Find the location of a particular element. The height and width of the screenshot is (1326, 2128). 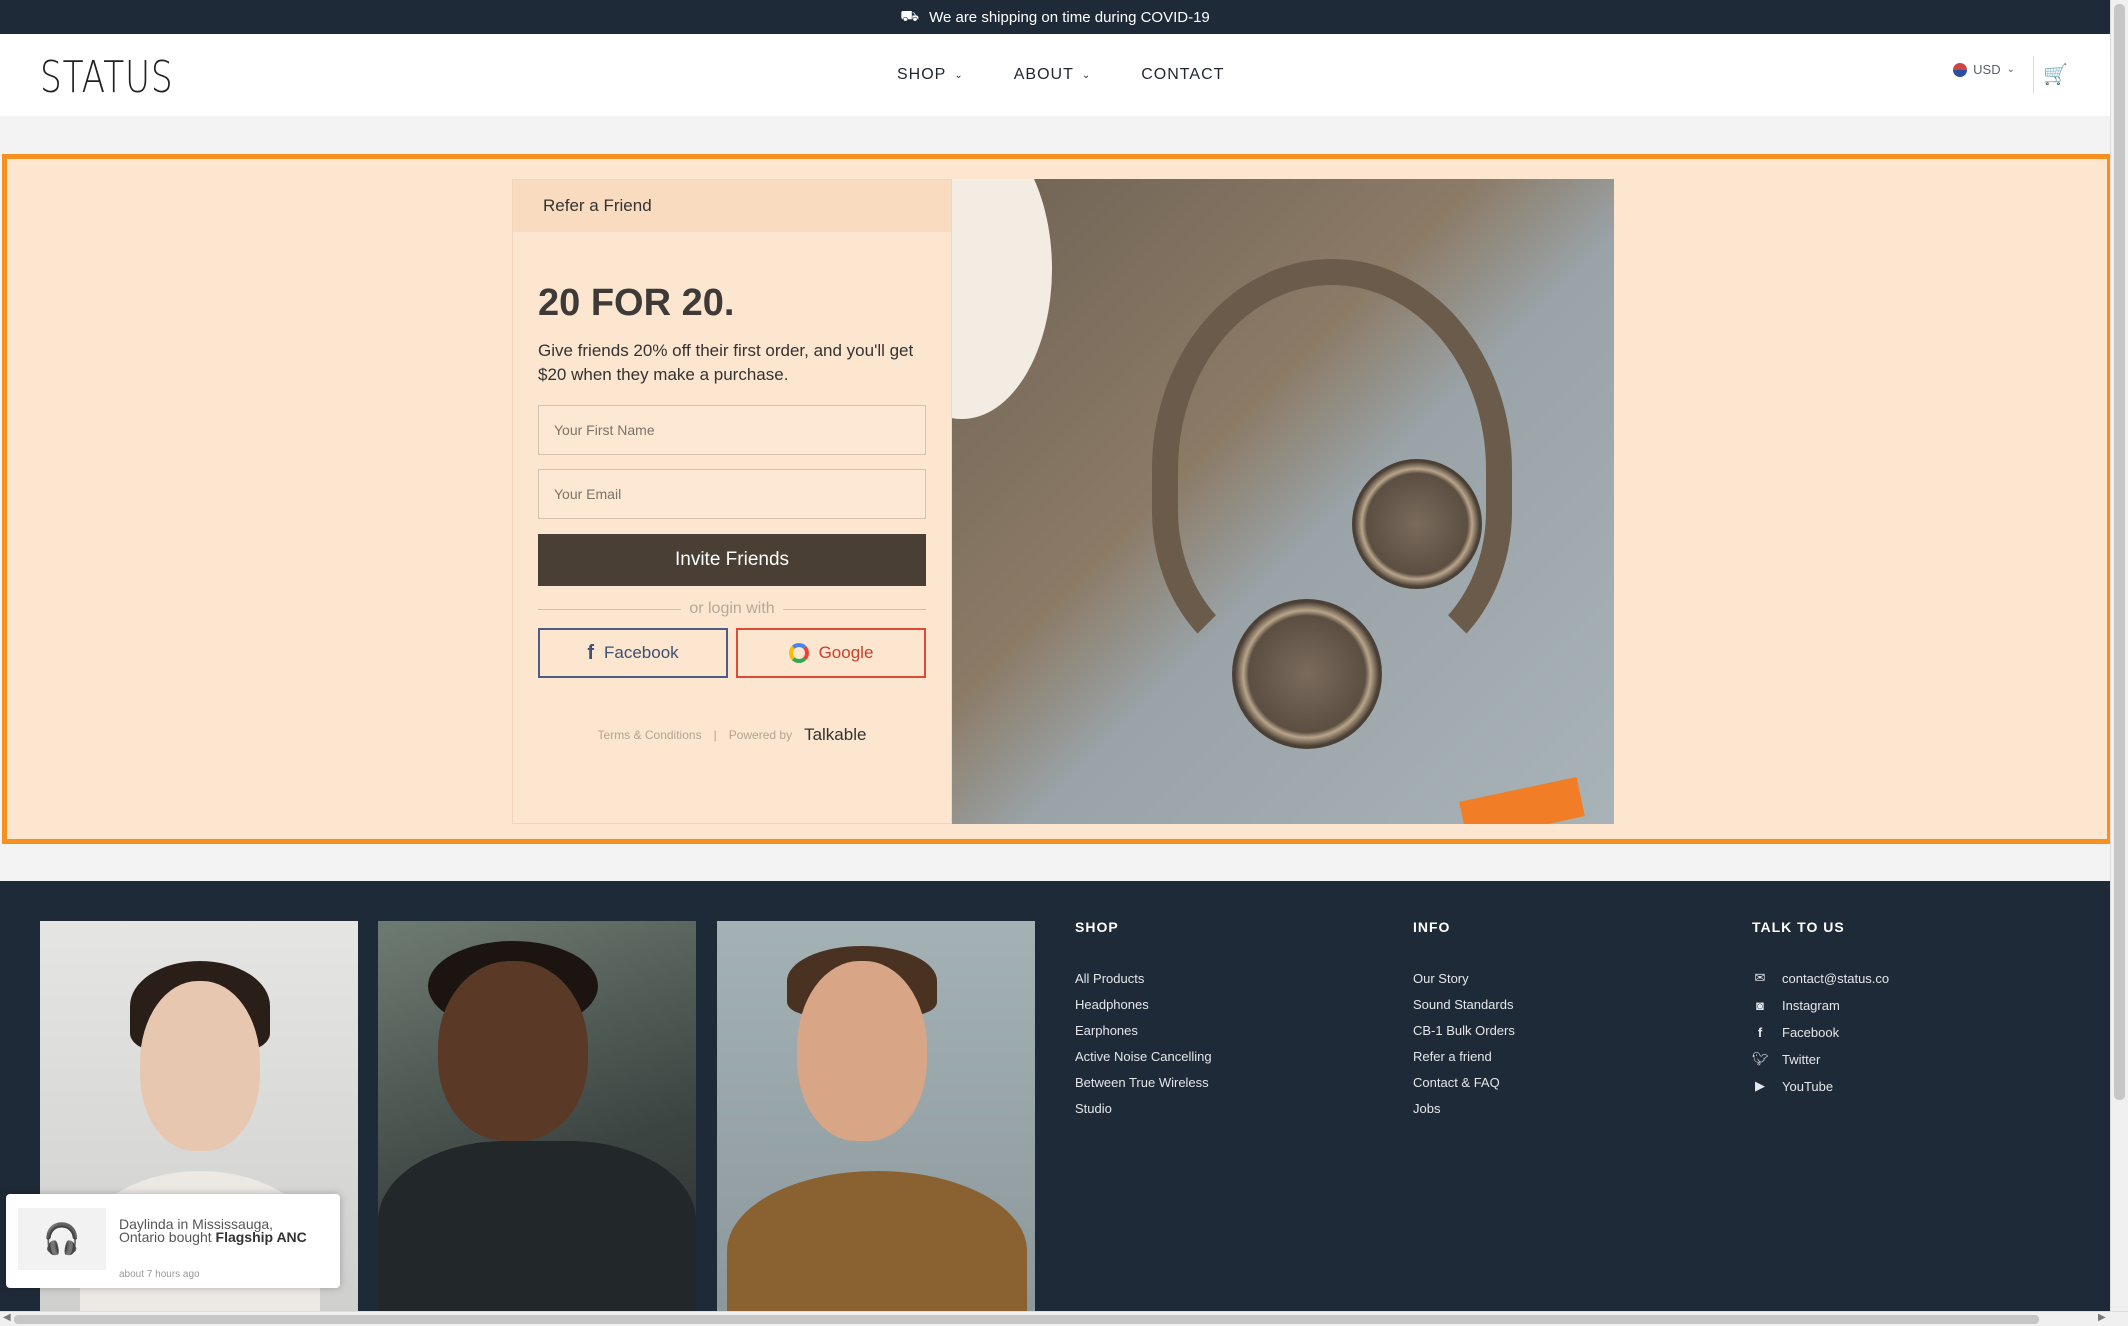

footer-link: Earphones is located at coordinates (1143, 1030).